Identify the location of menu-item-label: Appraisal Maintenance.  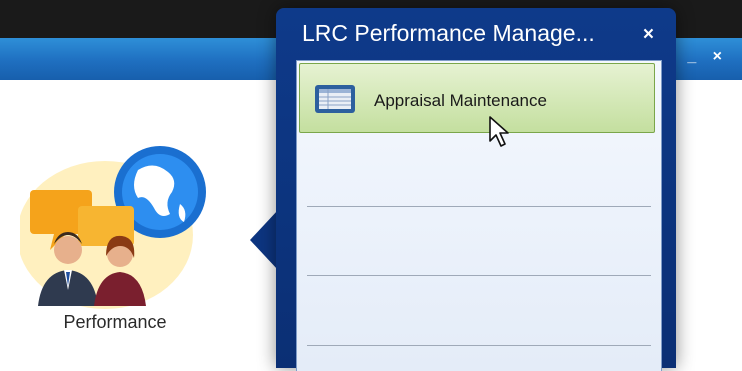
(460, 100).